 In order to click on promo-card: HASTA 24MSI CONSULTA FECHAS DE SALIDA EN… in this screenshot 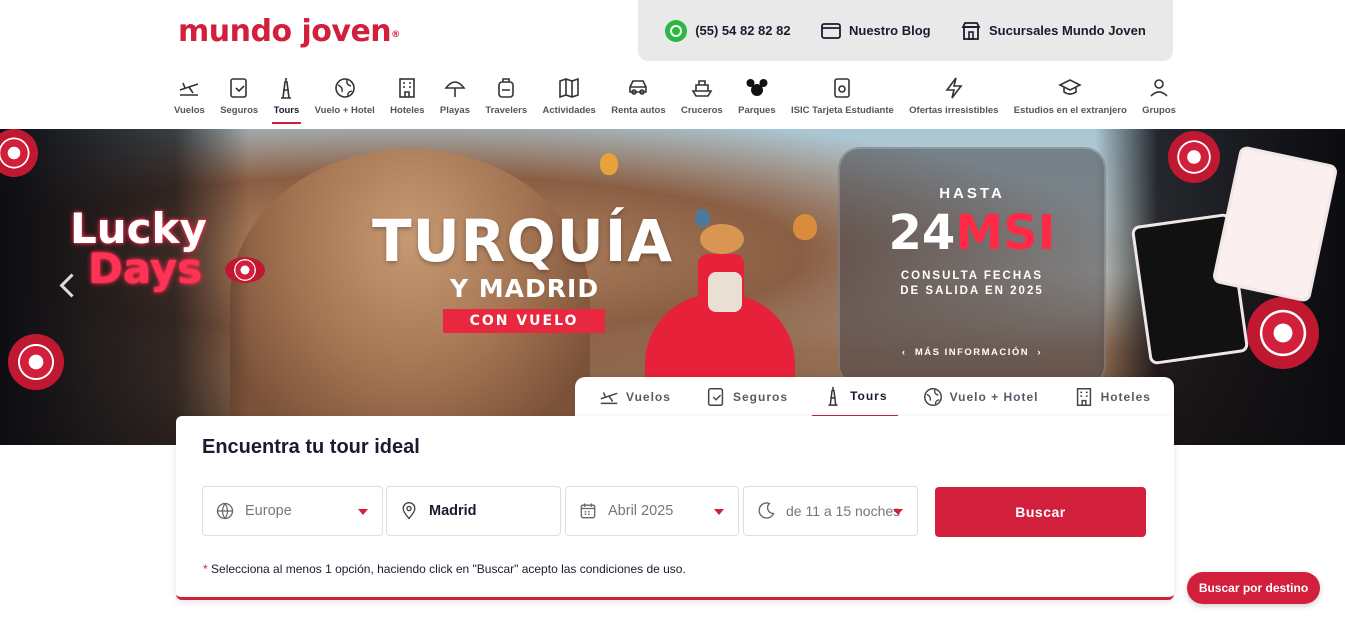, I will do `click(972, 267)`.